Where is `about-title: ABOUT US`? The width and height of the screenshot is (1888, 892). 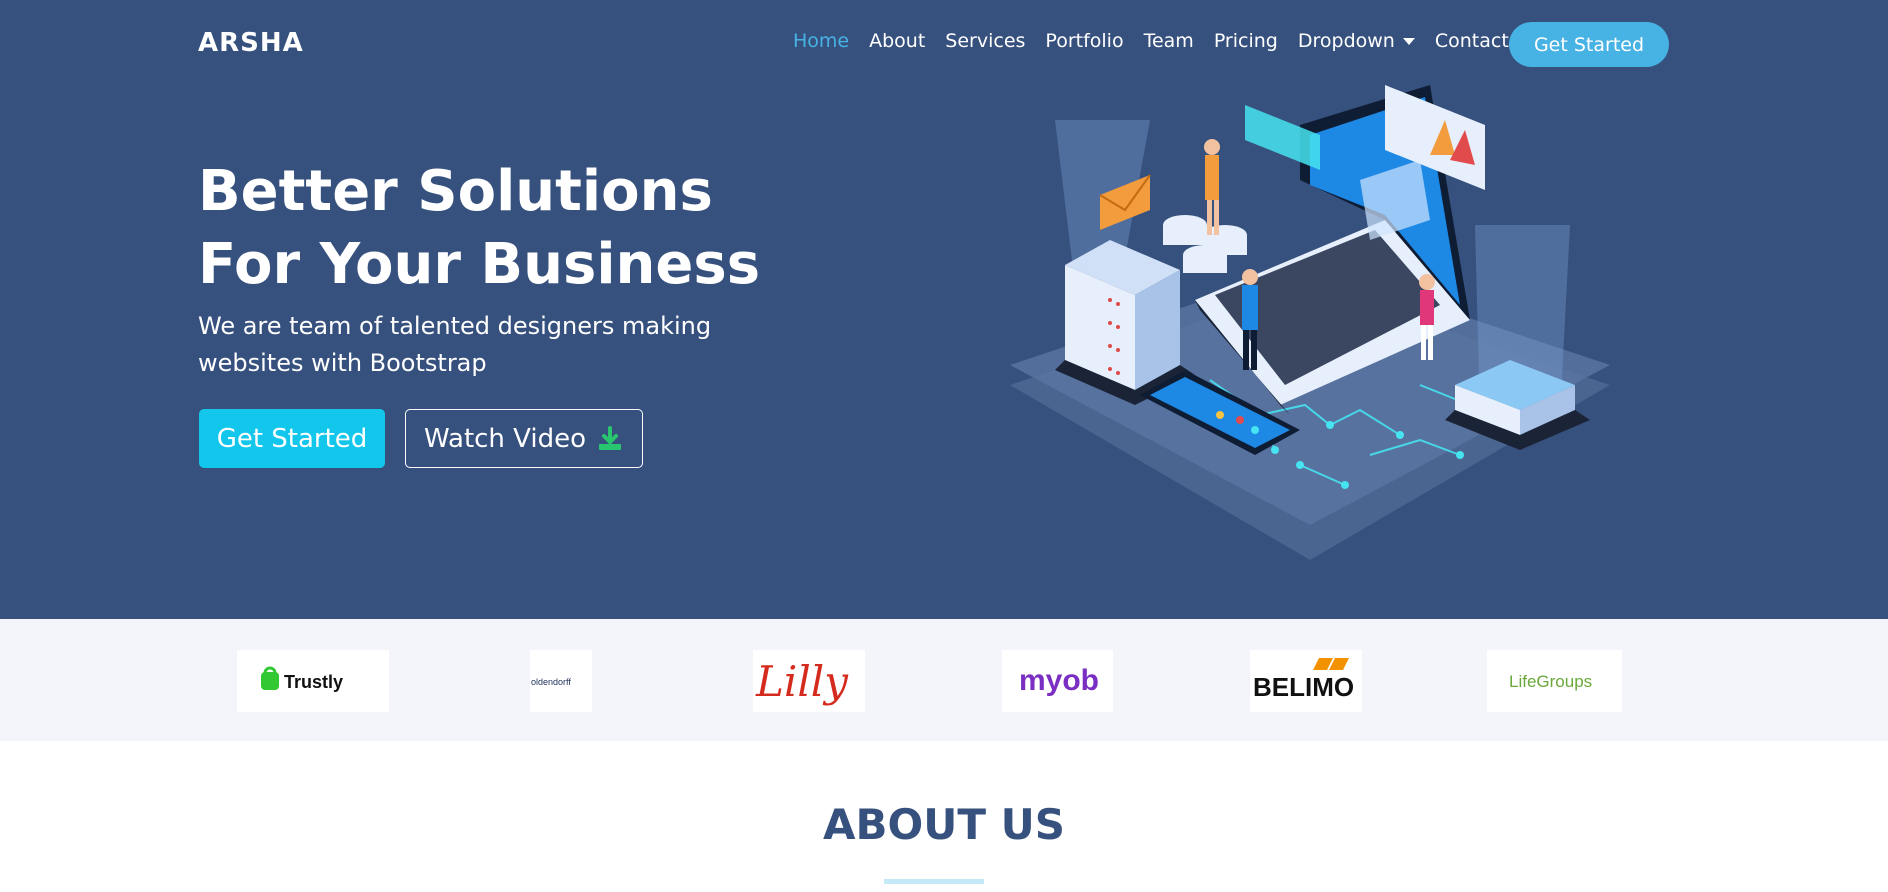 about-title: ABOUT US is located at coordinates (944, 824).